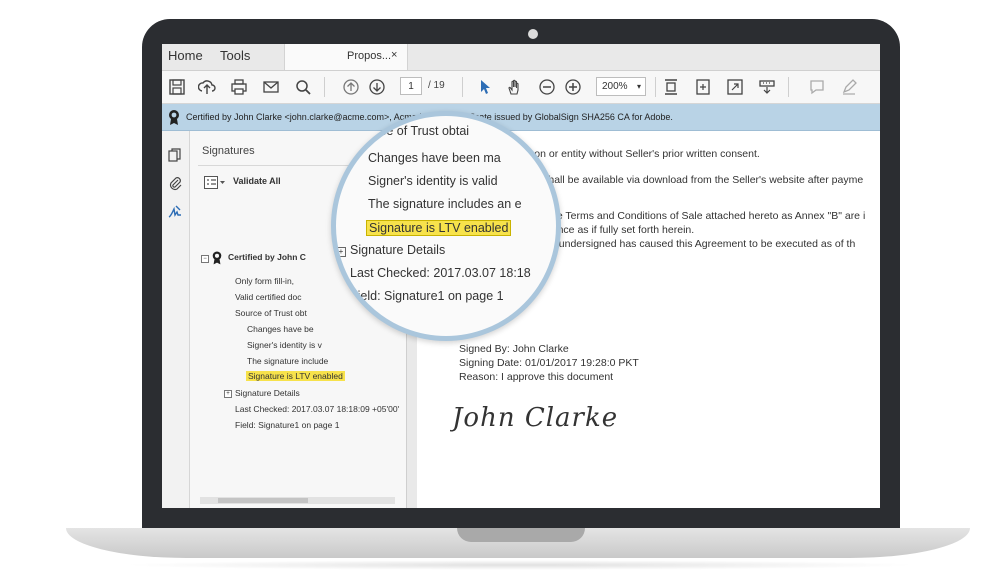 This screenshot has height=585, width=1000. What do you see at coordinates (615, 86) in the screenshot?
I see `zoom-value: 200%` at bounding box center [615, 86].